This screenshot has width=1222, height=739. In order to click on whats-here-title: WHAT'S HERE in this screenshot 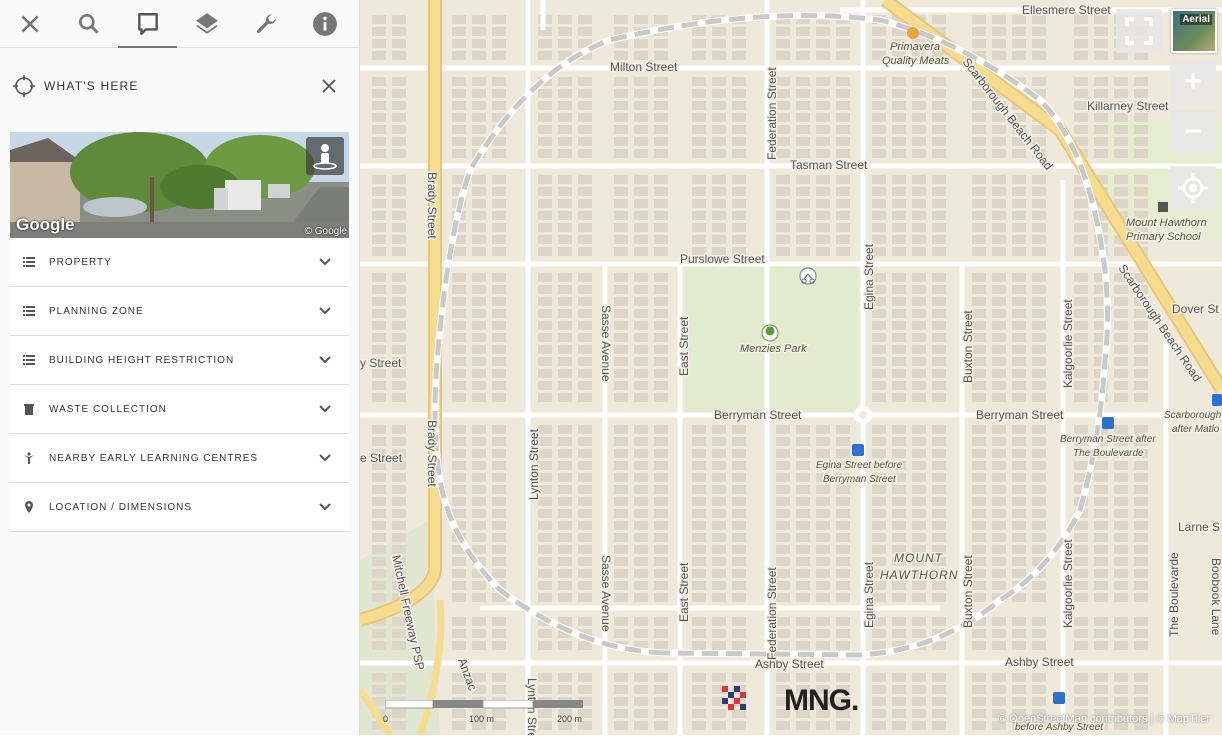, I will do `click(91, 86)`.